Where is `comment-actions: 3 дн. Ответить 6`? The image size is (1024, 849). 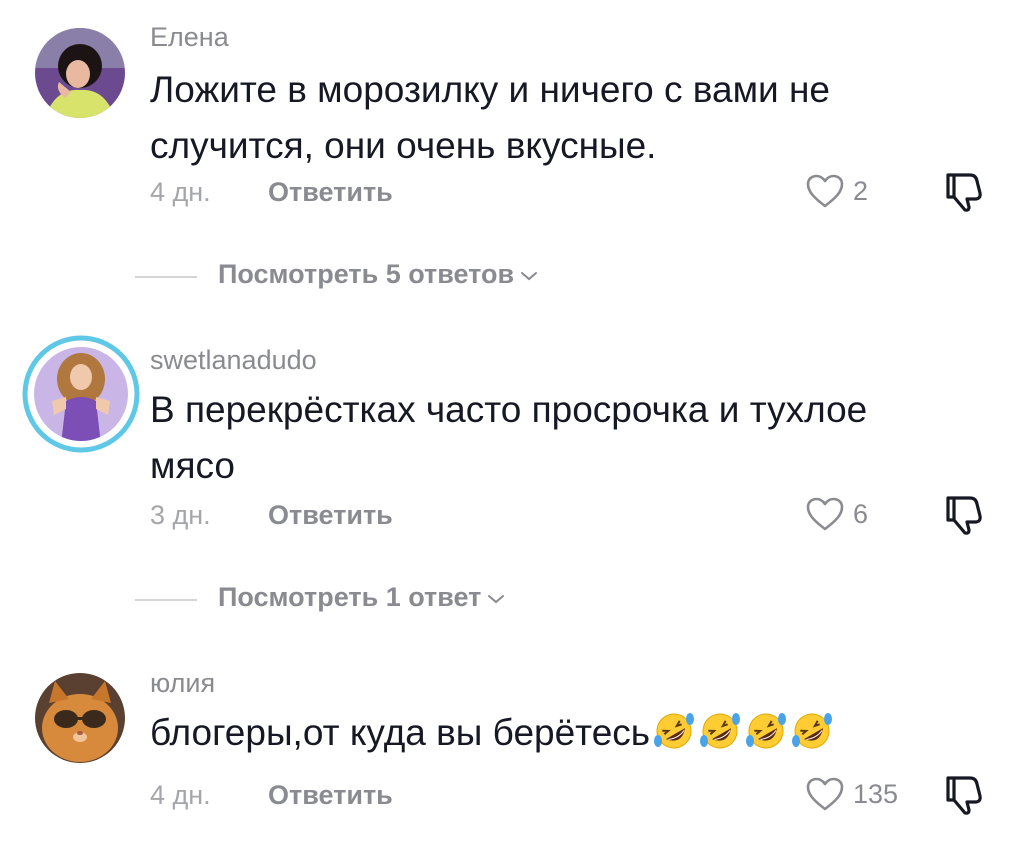
comment-actions: 3 дн. Ответить 6 is located at coordinates (575, 518).